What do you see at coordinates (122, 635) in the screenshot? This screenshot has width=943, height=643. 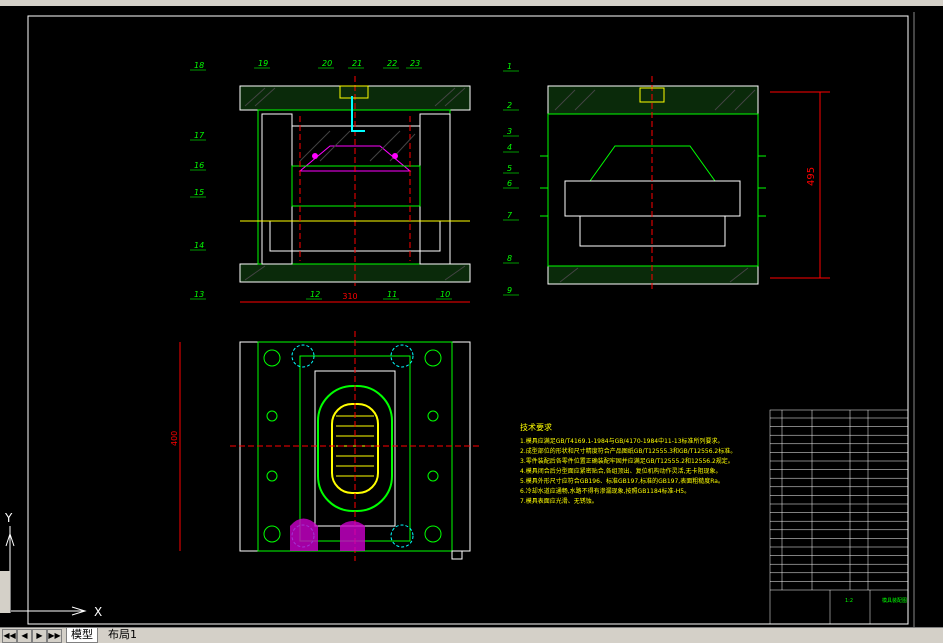 I see `tab-layout1: 布局1` at bounding box center [122, 635].